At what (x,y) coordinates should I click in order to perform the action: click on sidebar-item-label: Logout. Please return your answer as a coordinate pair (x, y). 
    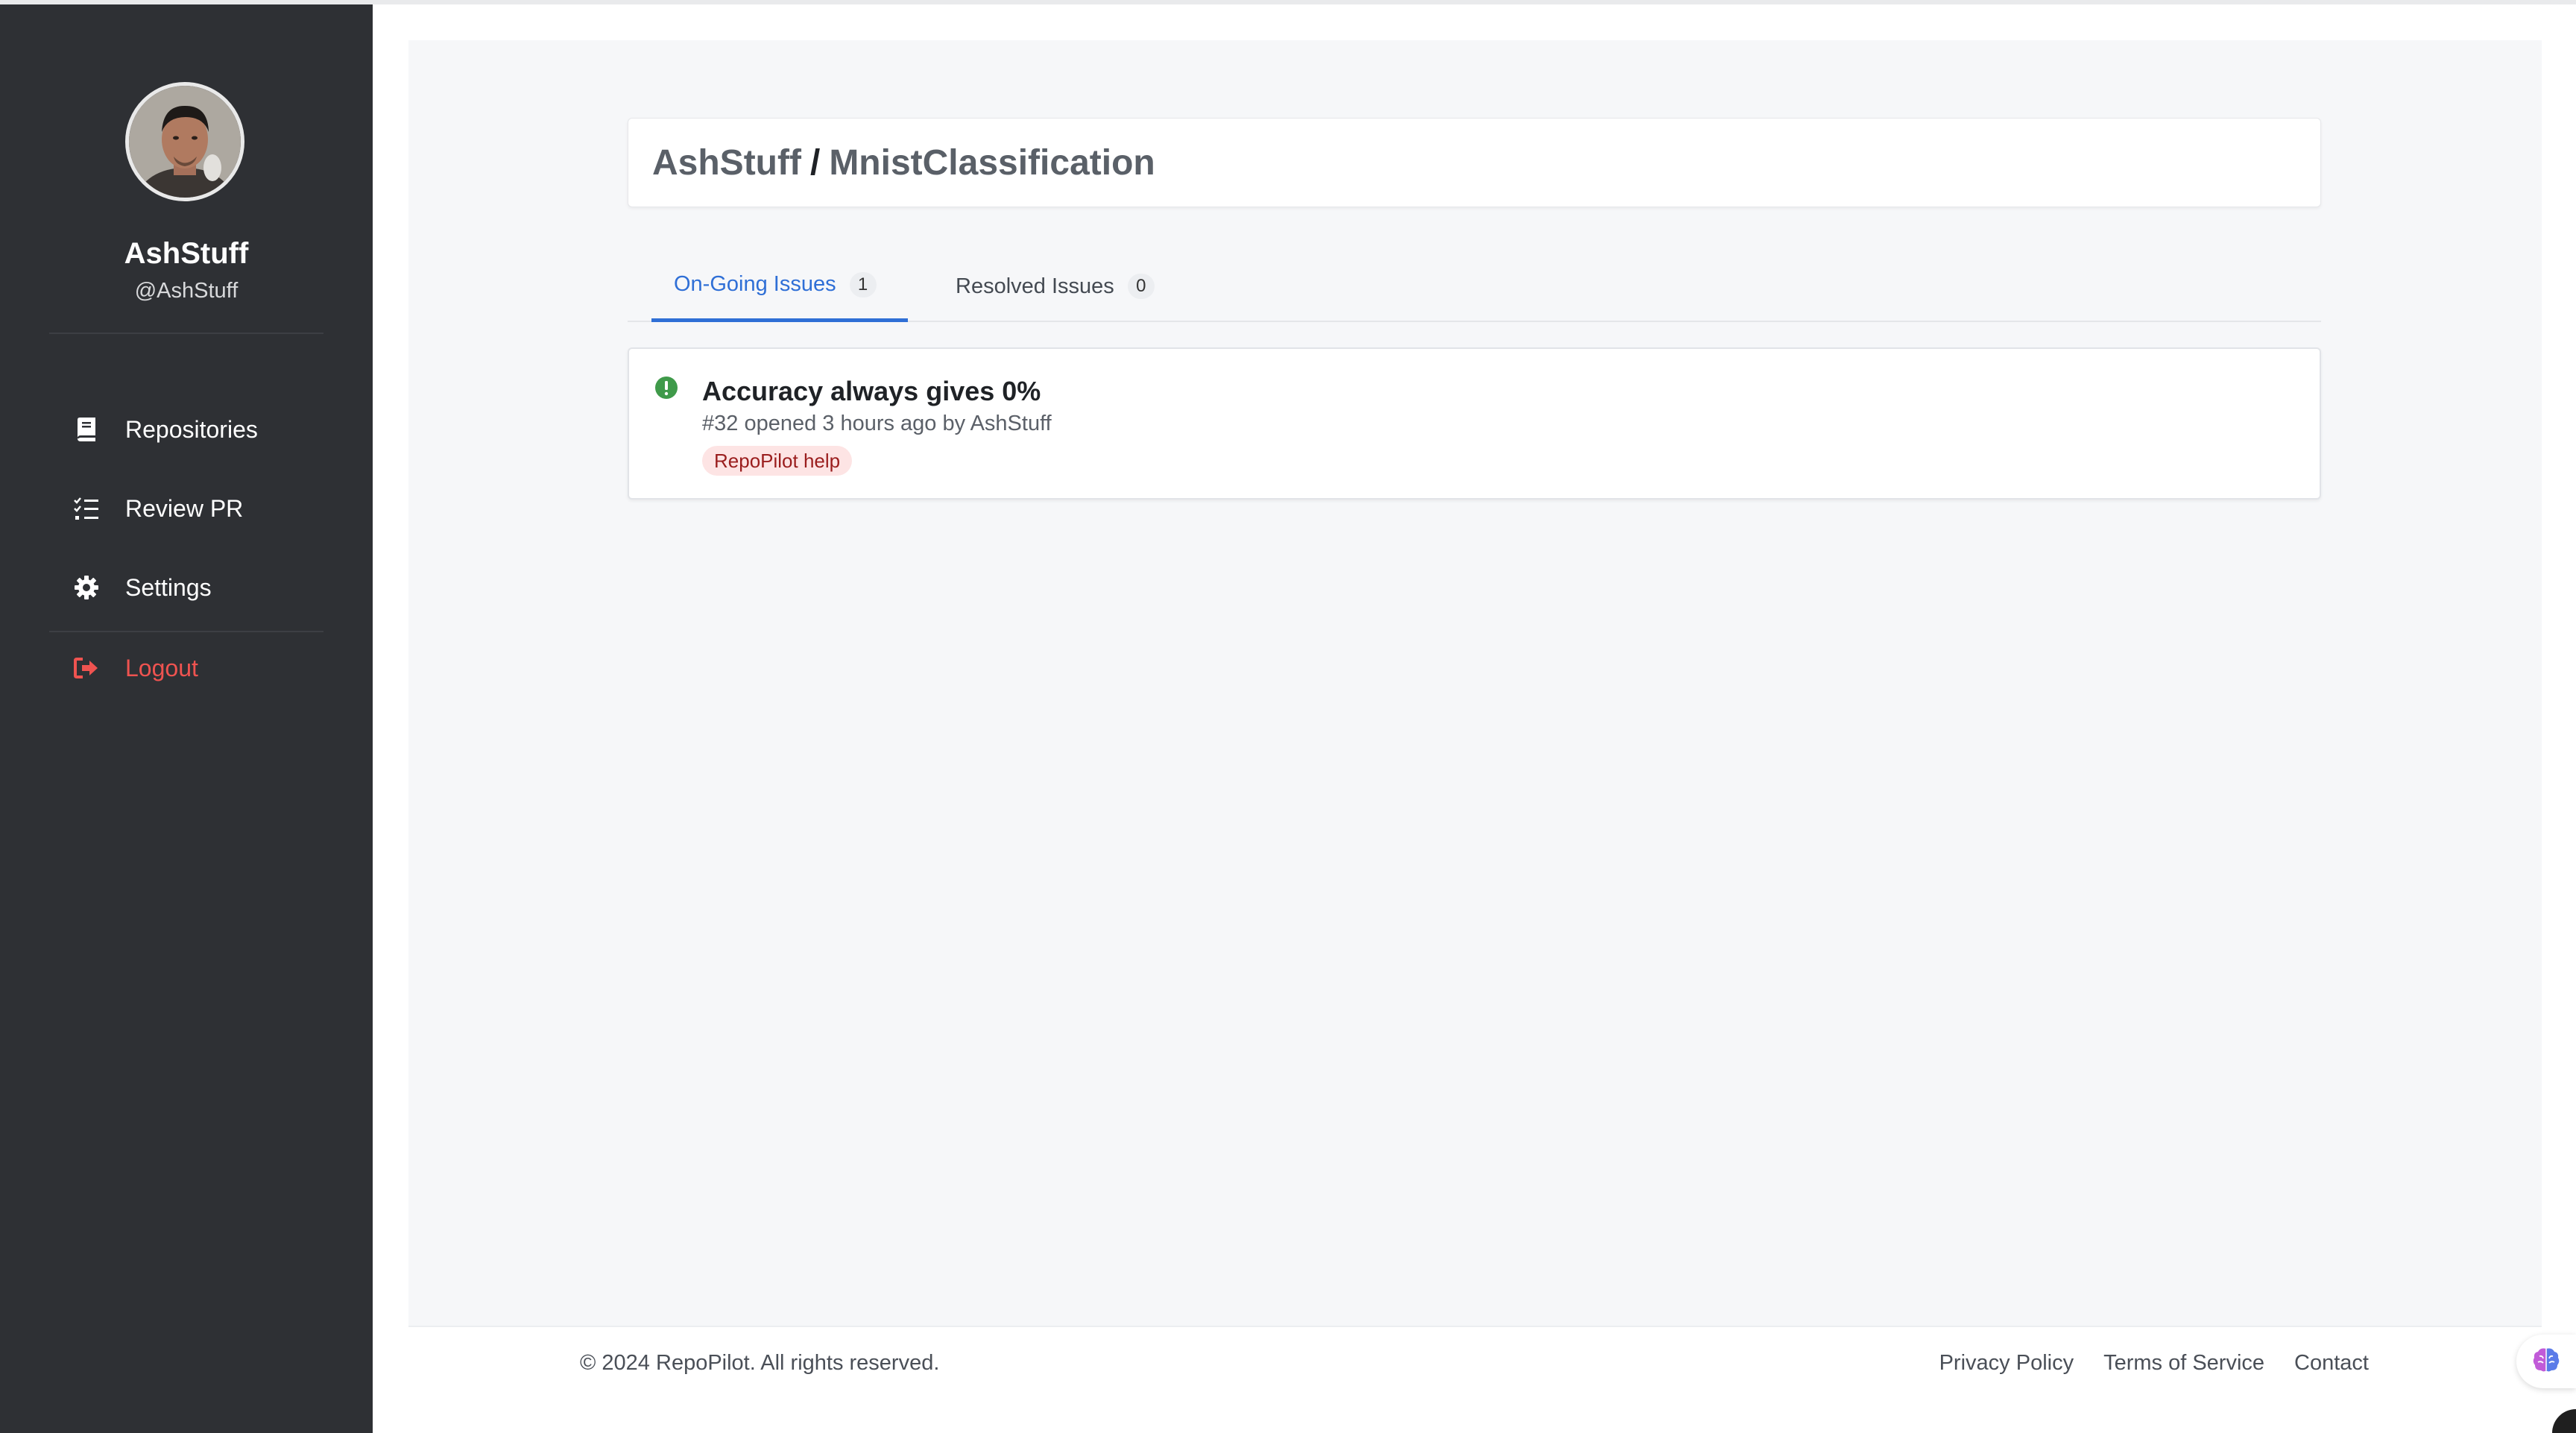
    Looking at the image, I should click on (161, 667).